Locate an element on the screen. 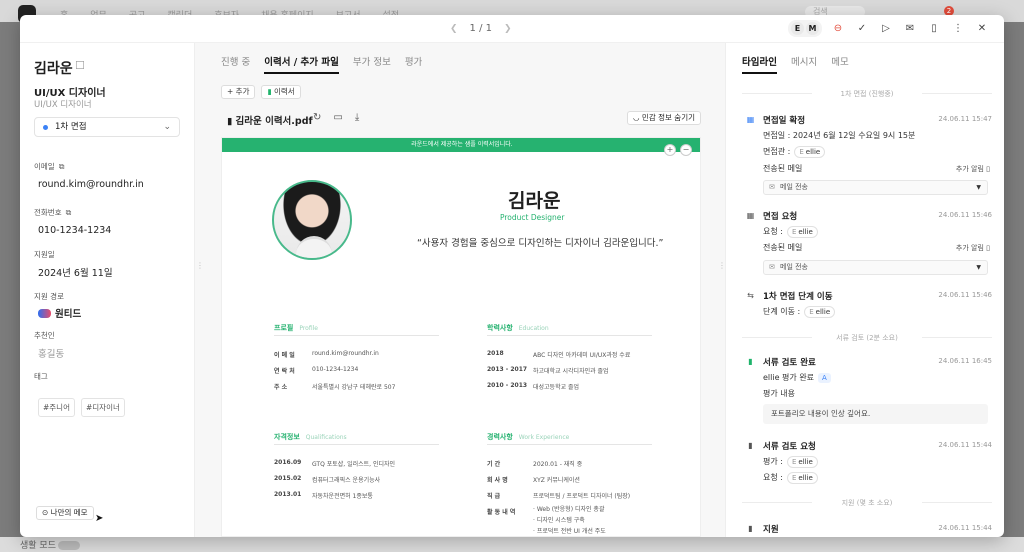  career-row: 직 급 프로덕트팀 / 프로덕트 디자이너 (팀장) is located at coordinates (559, 496).